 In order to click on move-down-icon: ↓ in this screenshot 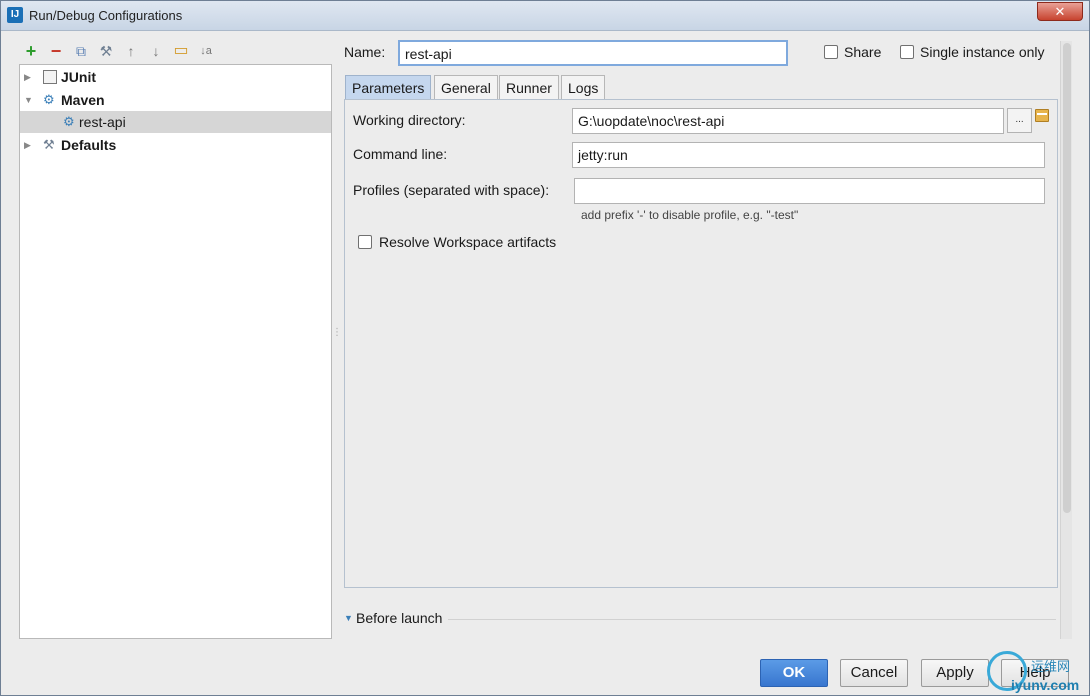, I will do `click(156, 51)`.